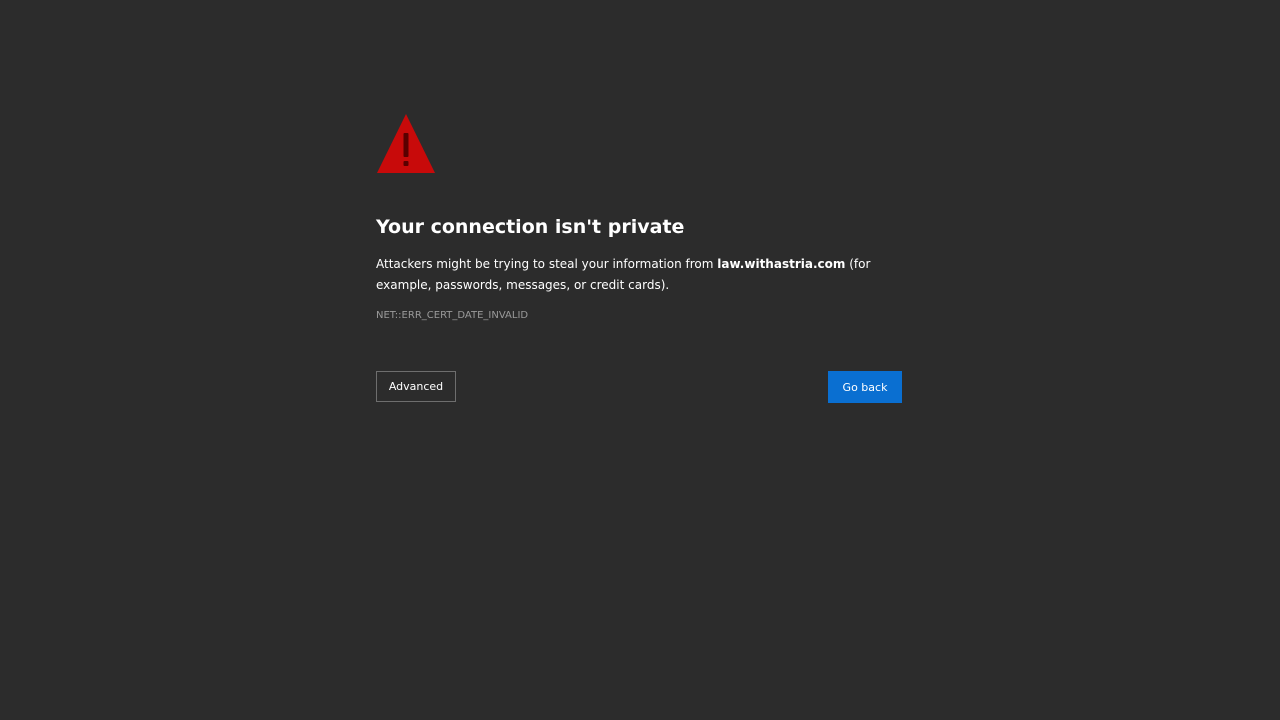 The width and height of the screenshot is (1280, 720). Describe the element at coordinates (416, 386) in the screenshot. I see `advanced-button: Advanced` at that location.